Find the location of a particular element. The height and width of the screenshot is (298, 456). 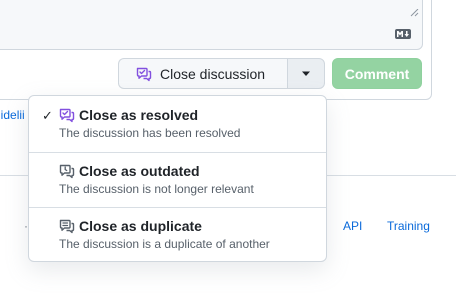

guidelines-link-fragment: uidelii is located at coordinates (12, 115).